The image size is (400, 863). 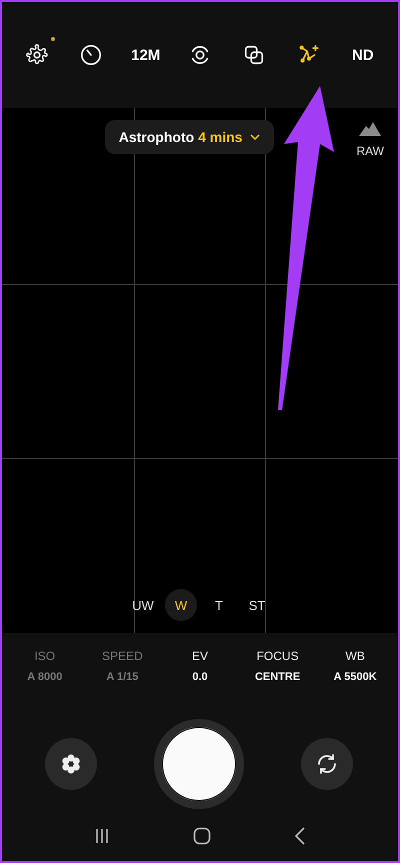 What do you see at coordinates (189, 137) in the screenshot?
I see `mode-selector: Astrophoto 4 mins` at bounding box center [189, 137].